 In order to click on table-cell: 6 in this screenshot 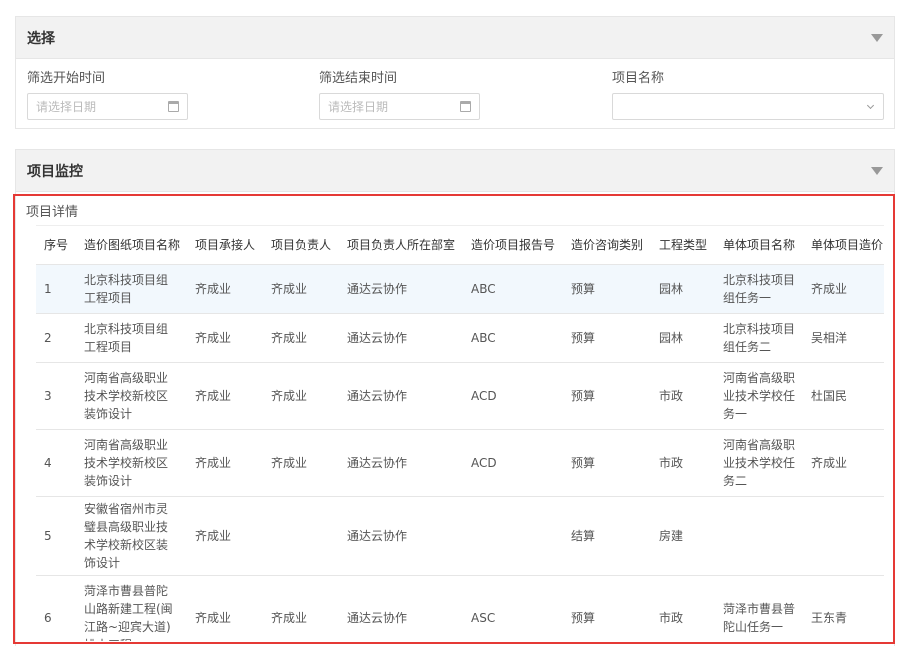, I will do `click(56, 608)`.